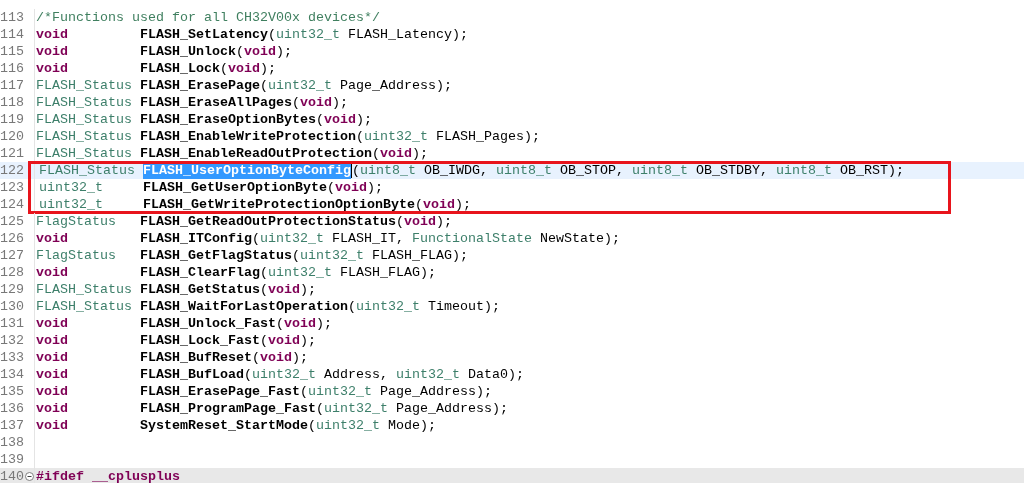 Image resolution: width=1024 pixels, height=483 pixels. I want to click on line-number: 136, so click(12, 408).